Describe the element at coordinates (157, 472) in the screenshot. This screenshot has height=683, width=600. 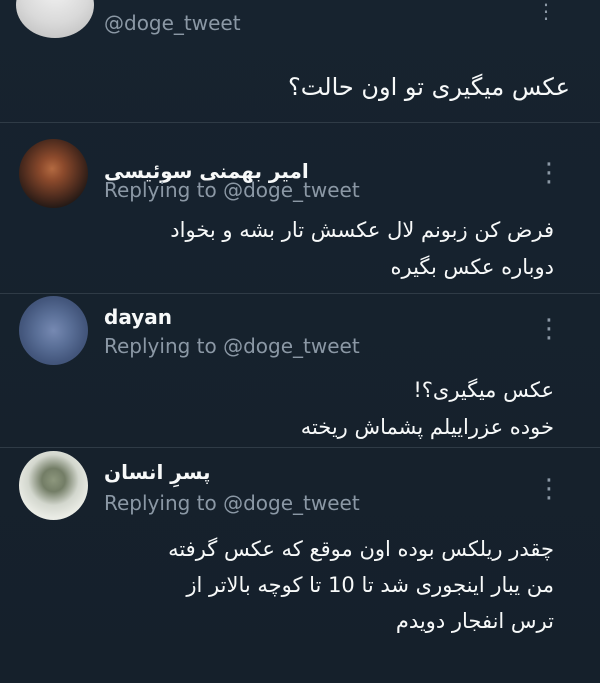
I see `reply-author-name: پسرِ انسان` at that location.